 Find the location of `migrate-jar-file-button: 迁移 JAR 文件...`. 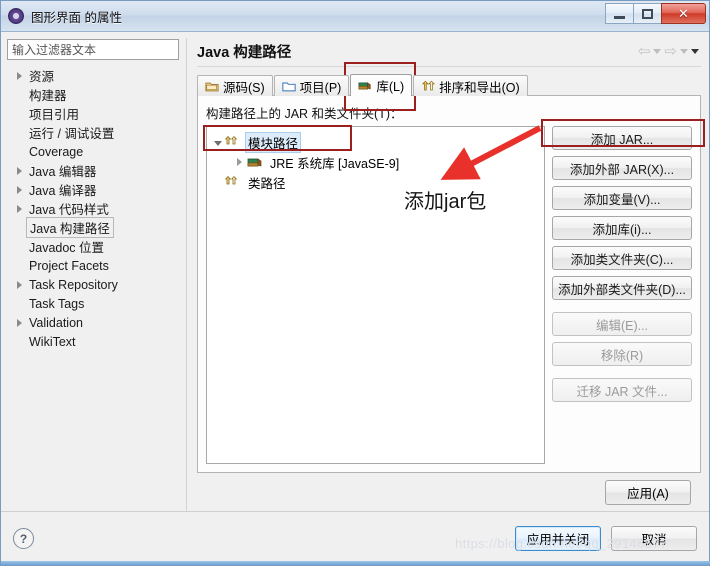

migrate-jar-file-button: 迁移 JAR 文件... is located at coordinates (622, 390).